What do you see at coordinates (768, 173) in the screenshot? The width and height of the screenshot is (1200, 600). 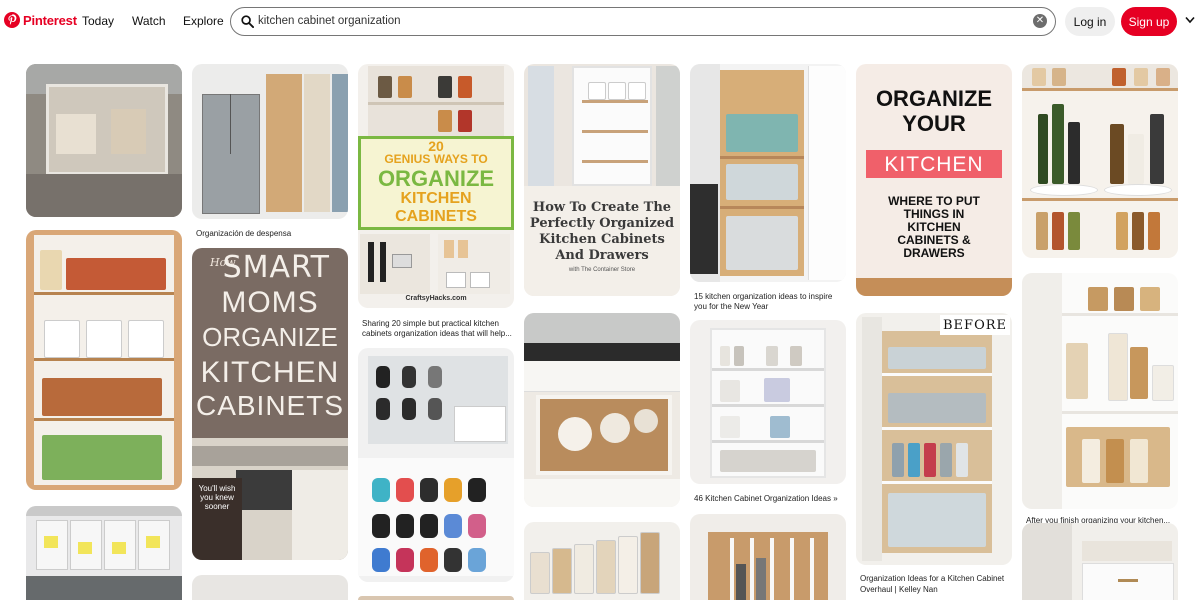 I see `pin-containers-cabinet` at bounding box center [768, 173].